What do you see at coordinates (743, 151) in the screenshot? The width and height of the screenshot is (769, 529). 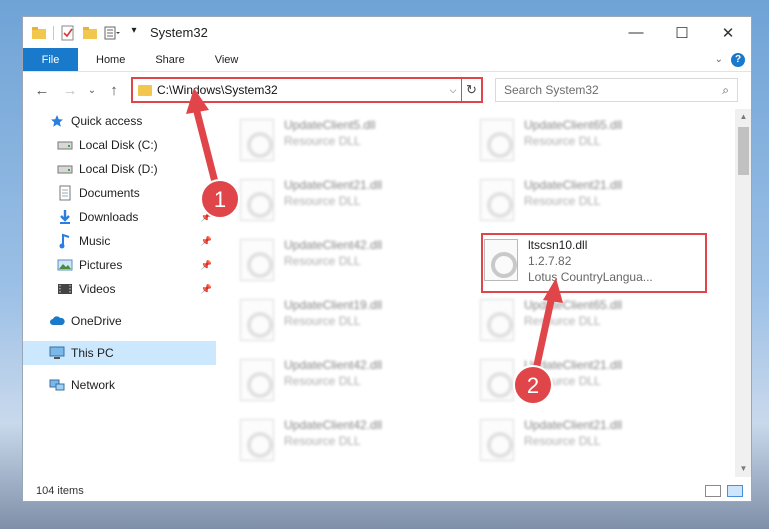 I see `scroll-thumb` at bounding box center [743, 151].